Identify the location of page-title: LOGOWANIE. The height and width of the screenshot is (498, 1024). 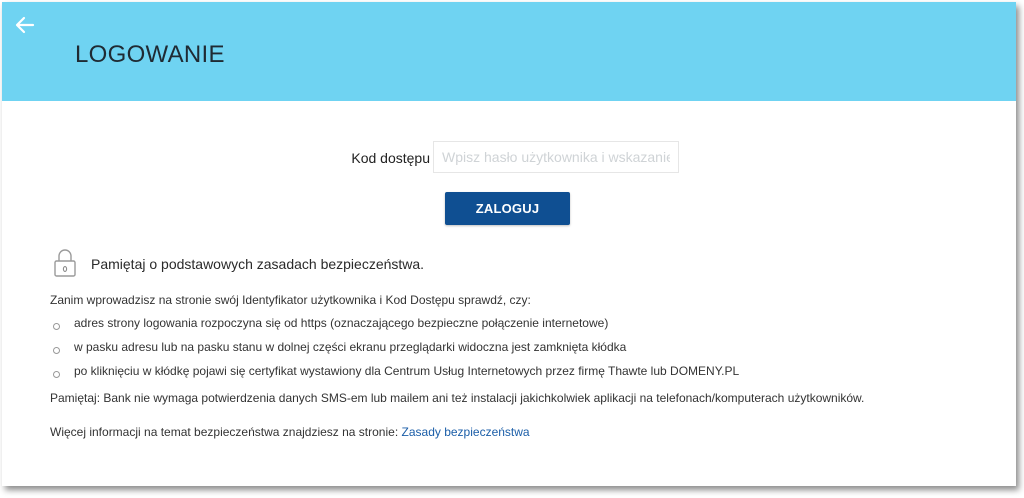
(150, 54).